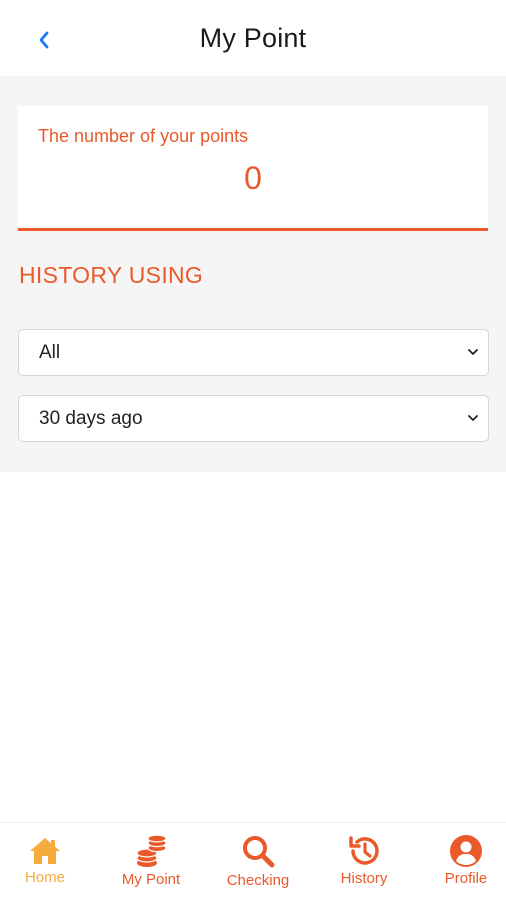  What do you see at coordinates (50, 352) in the screenshot?
I see `type-filter-value: All` at bounding box center [50, 352].